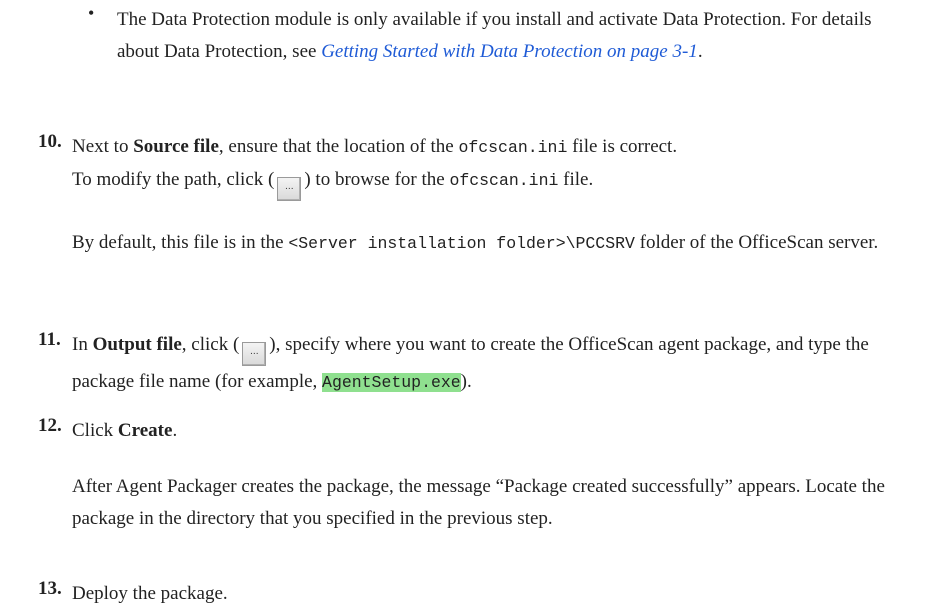 The height and width of the screenshot is (610, 926). I want to click on text: file is correct., so click(622, 146).